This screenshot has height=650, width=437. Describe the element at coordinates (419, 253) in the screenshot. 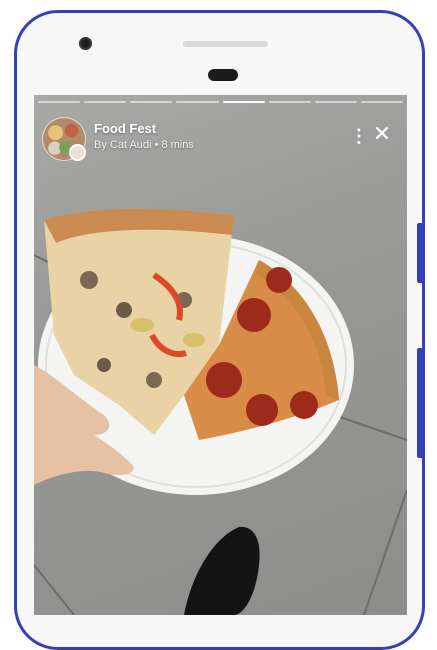

I see `volume-button` at that location.